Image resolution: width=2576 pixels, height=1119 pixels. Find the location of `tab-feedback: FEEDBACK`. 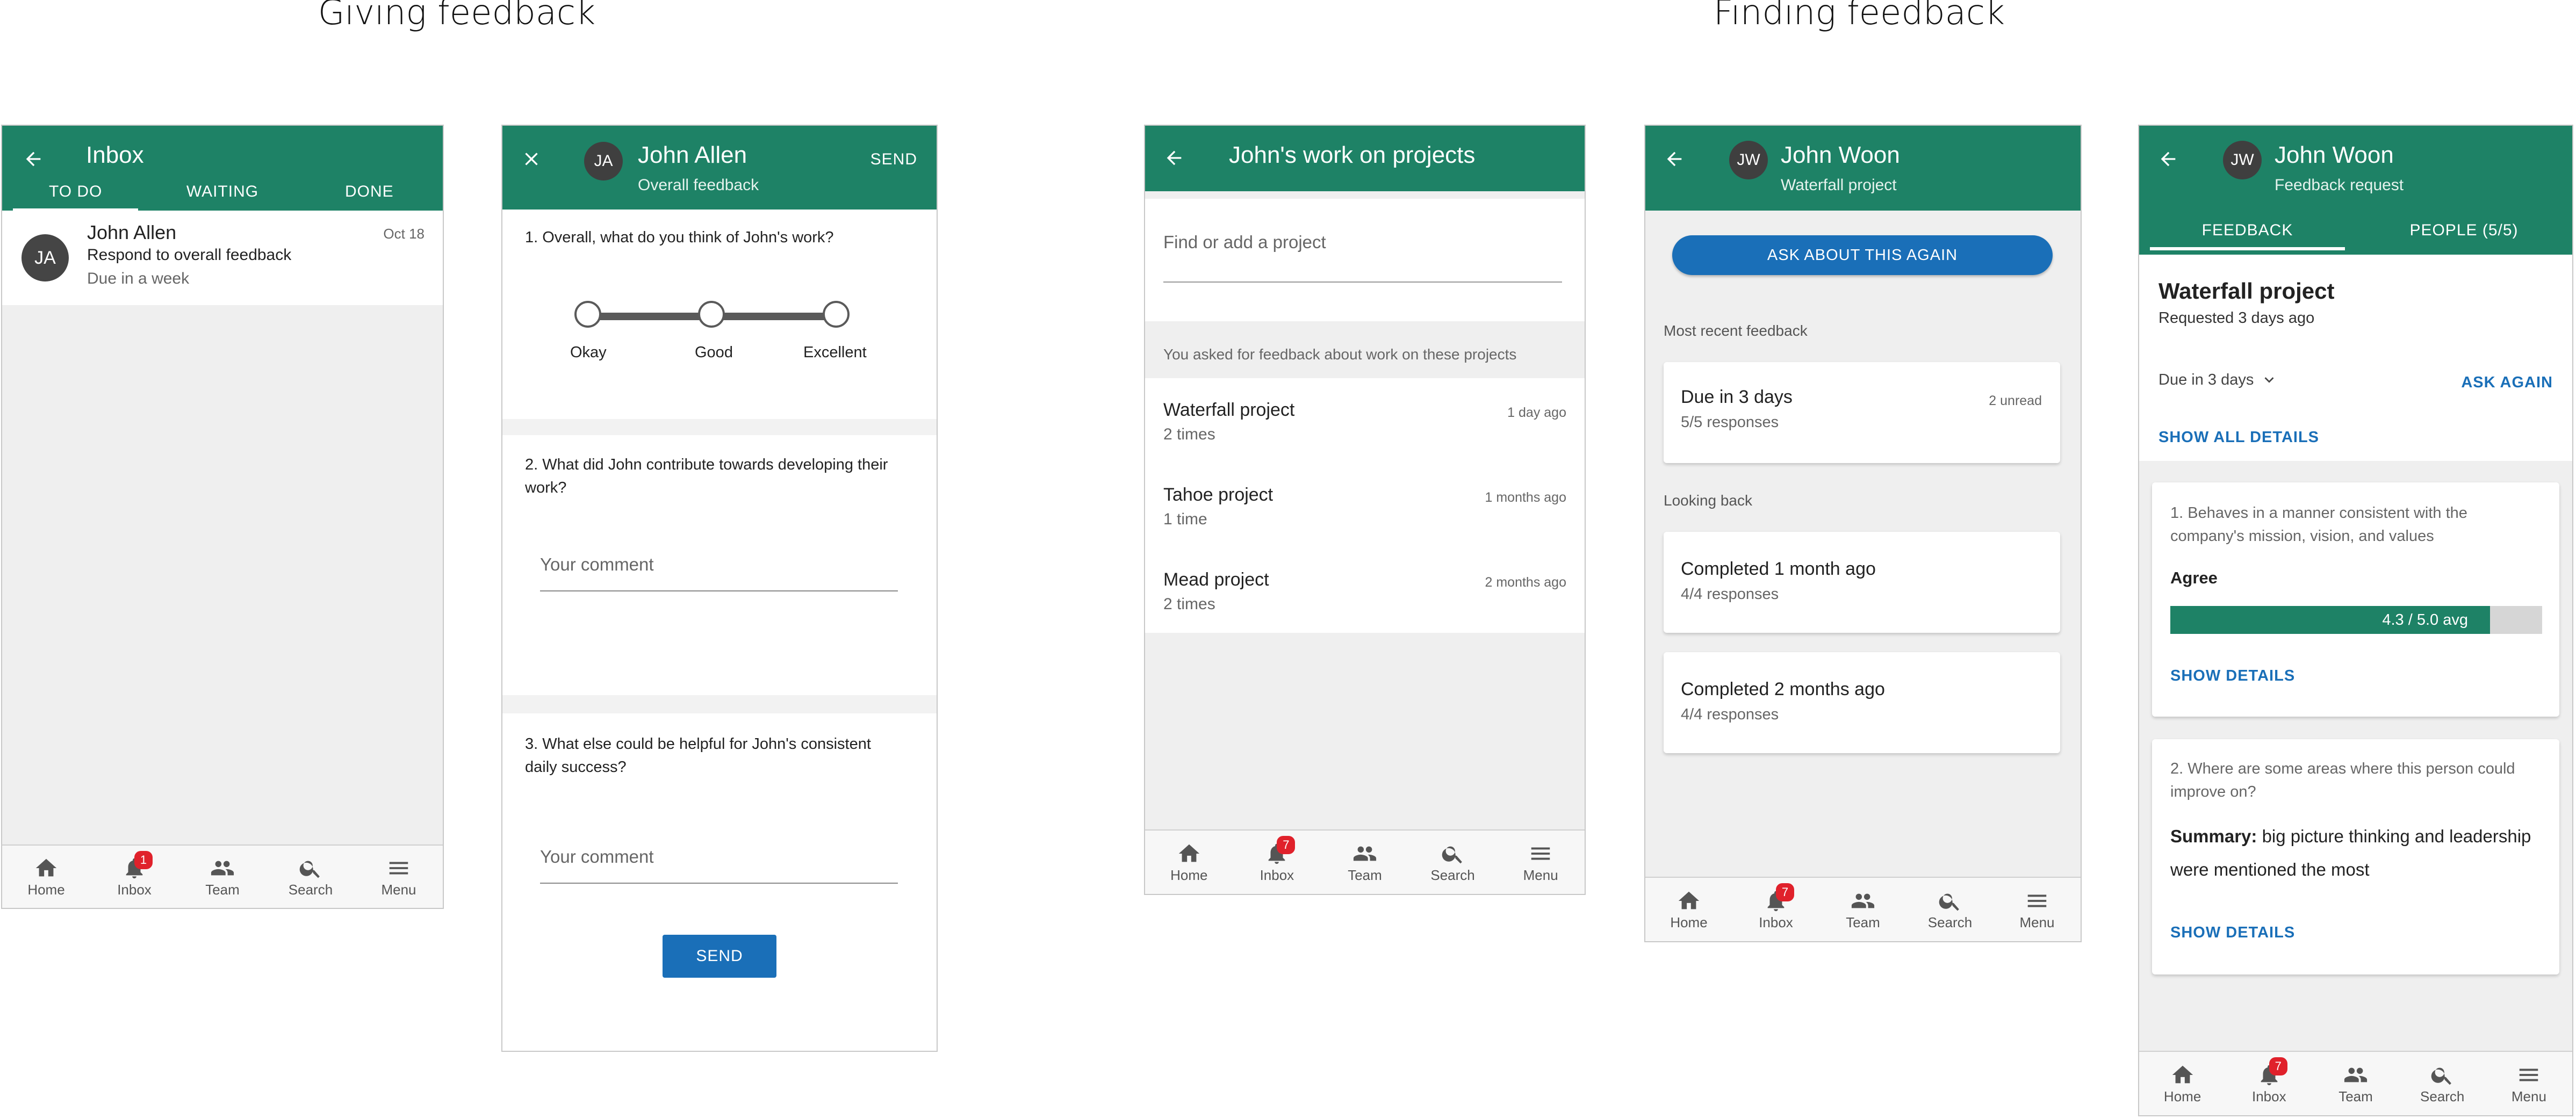

tab-feedback: FEEDBACK is located at coordinates (2248, 234).